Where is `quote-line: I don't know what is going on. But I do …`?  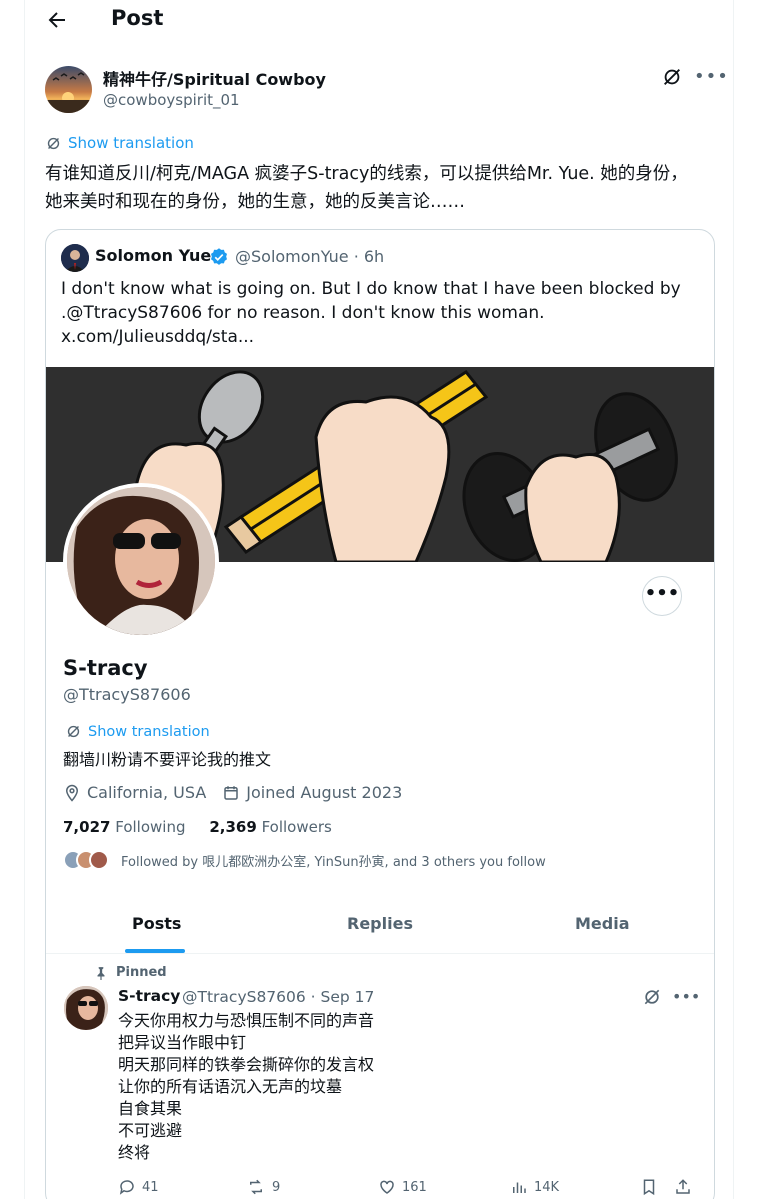
quote-line: I don't know what is going on. But I do … is located at coordinates (371, 289).